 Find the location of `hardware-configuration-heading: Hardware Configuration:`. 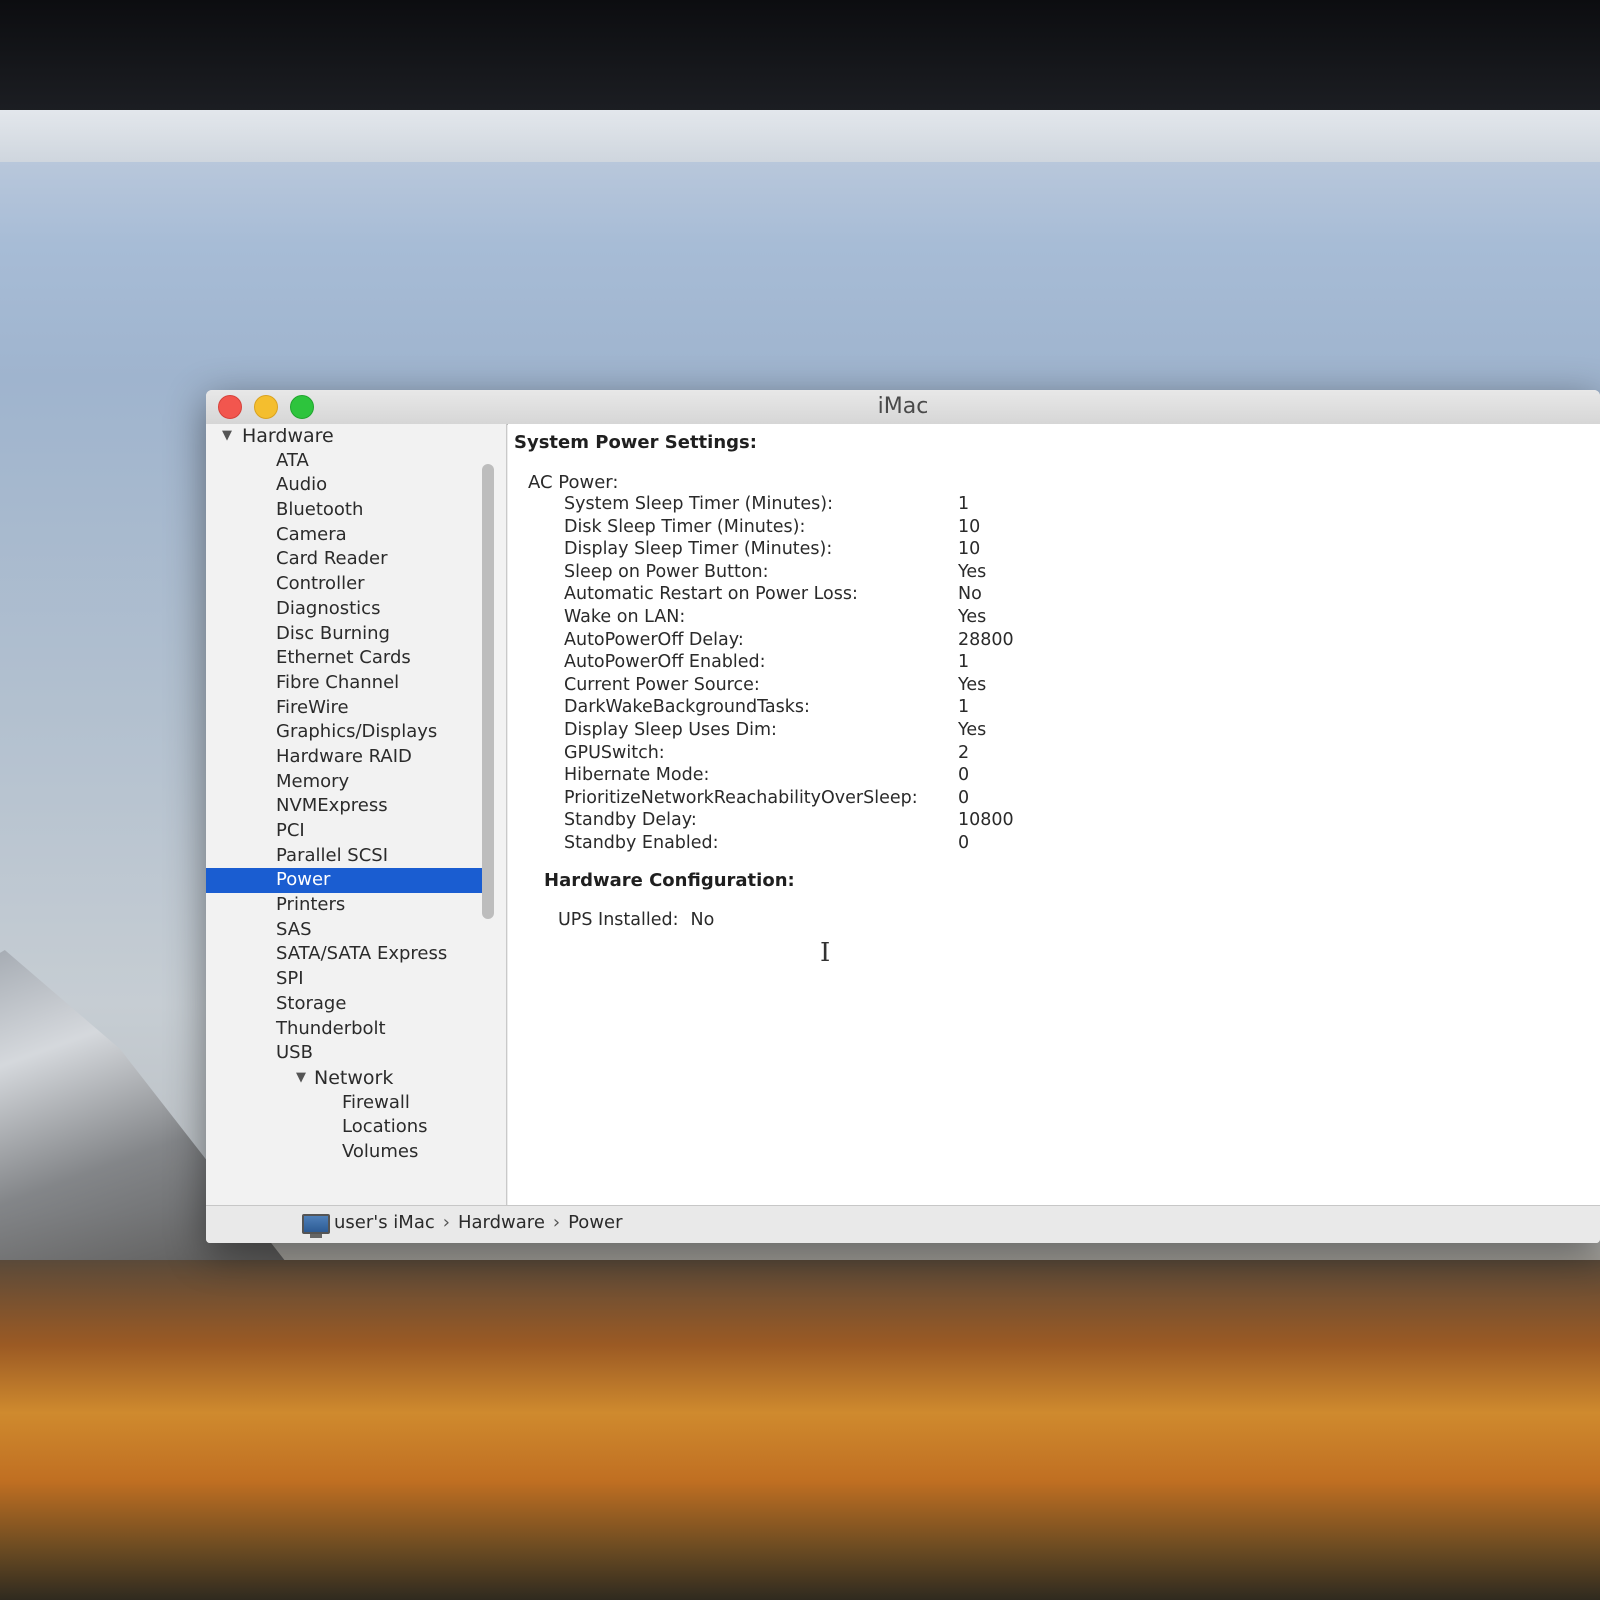

hardware-configuration-heading: Hardware Configuration: is located at coordinates (669, 880).